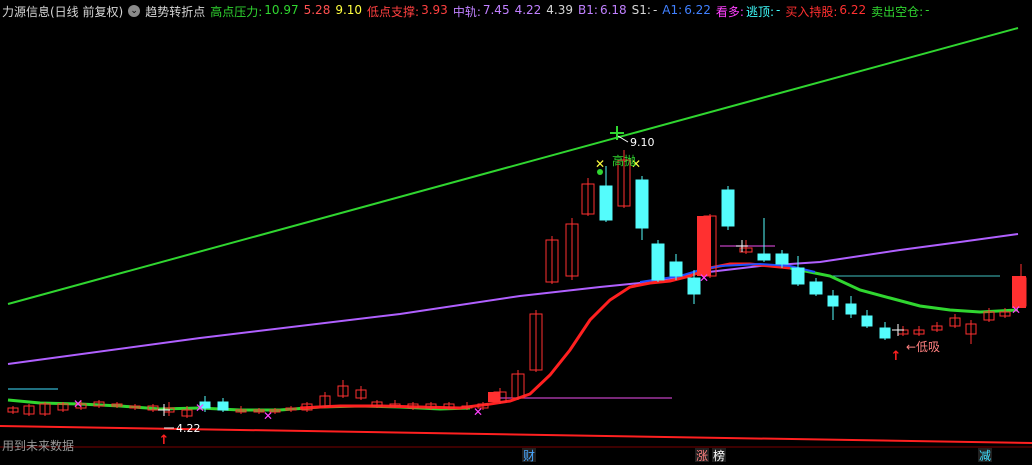 This screenshot has width=1032, height=465. I want to click on event-mark-3: 减, so click(985, 456).